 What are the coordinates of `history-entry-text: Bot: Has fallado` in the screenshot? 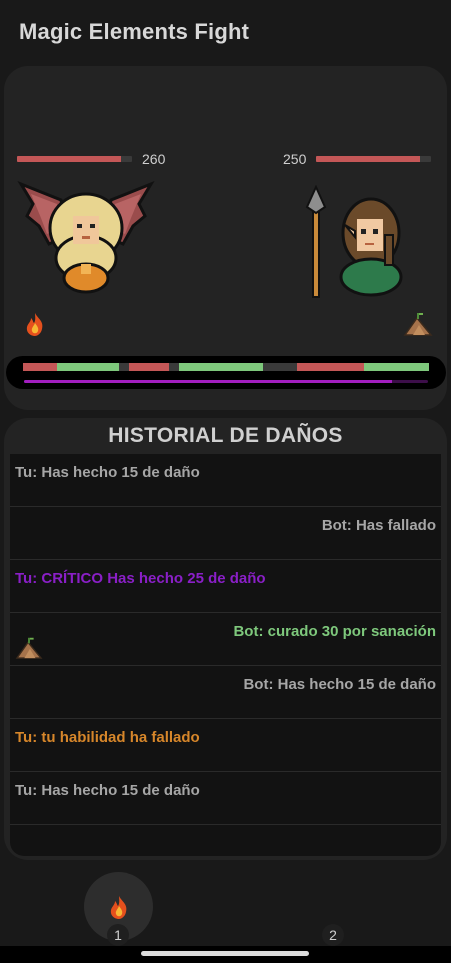 It's located at (378, 525).